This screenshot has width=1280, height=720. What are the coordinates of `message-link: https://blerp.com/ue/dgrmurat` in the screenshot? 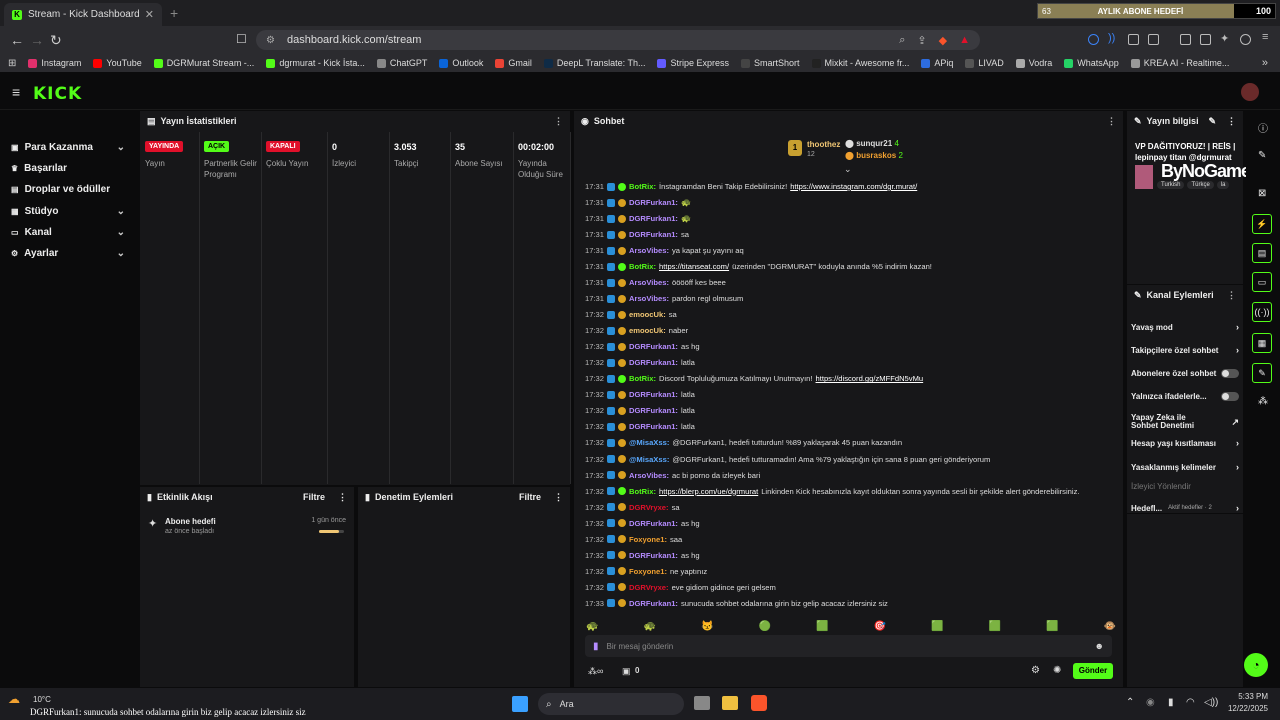 It's located at (708, 491).